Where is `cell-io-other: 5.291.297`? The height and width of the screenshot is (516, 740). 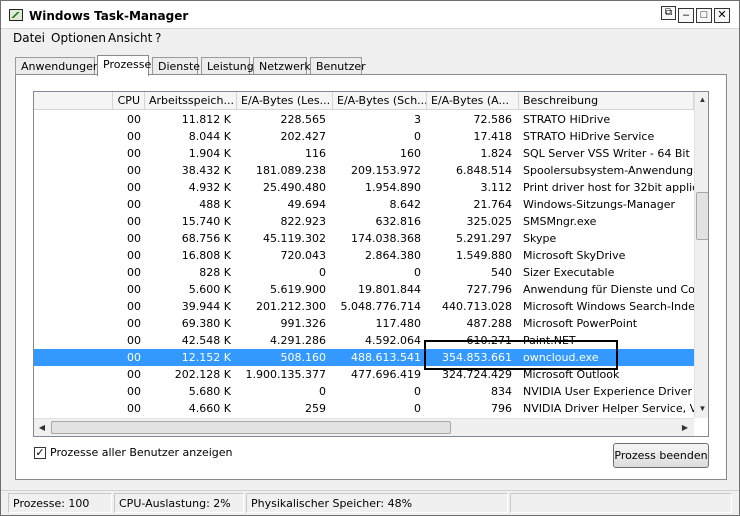 cell-io-other: 5.291.297 is located at coordinates (484, 238).